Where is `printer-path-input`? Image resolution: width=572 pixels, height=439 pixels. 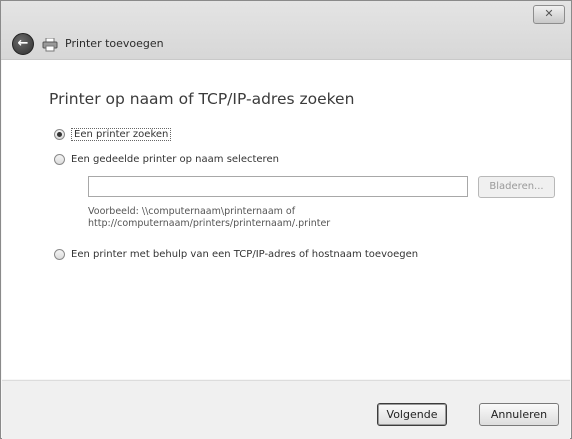 printer-path-input is located at coordinates (278, 186).